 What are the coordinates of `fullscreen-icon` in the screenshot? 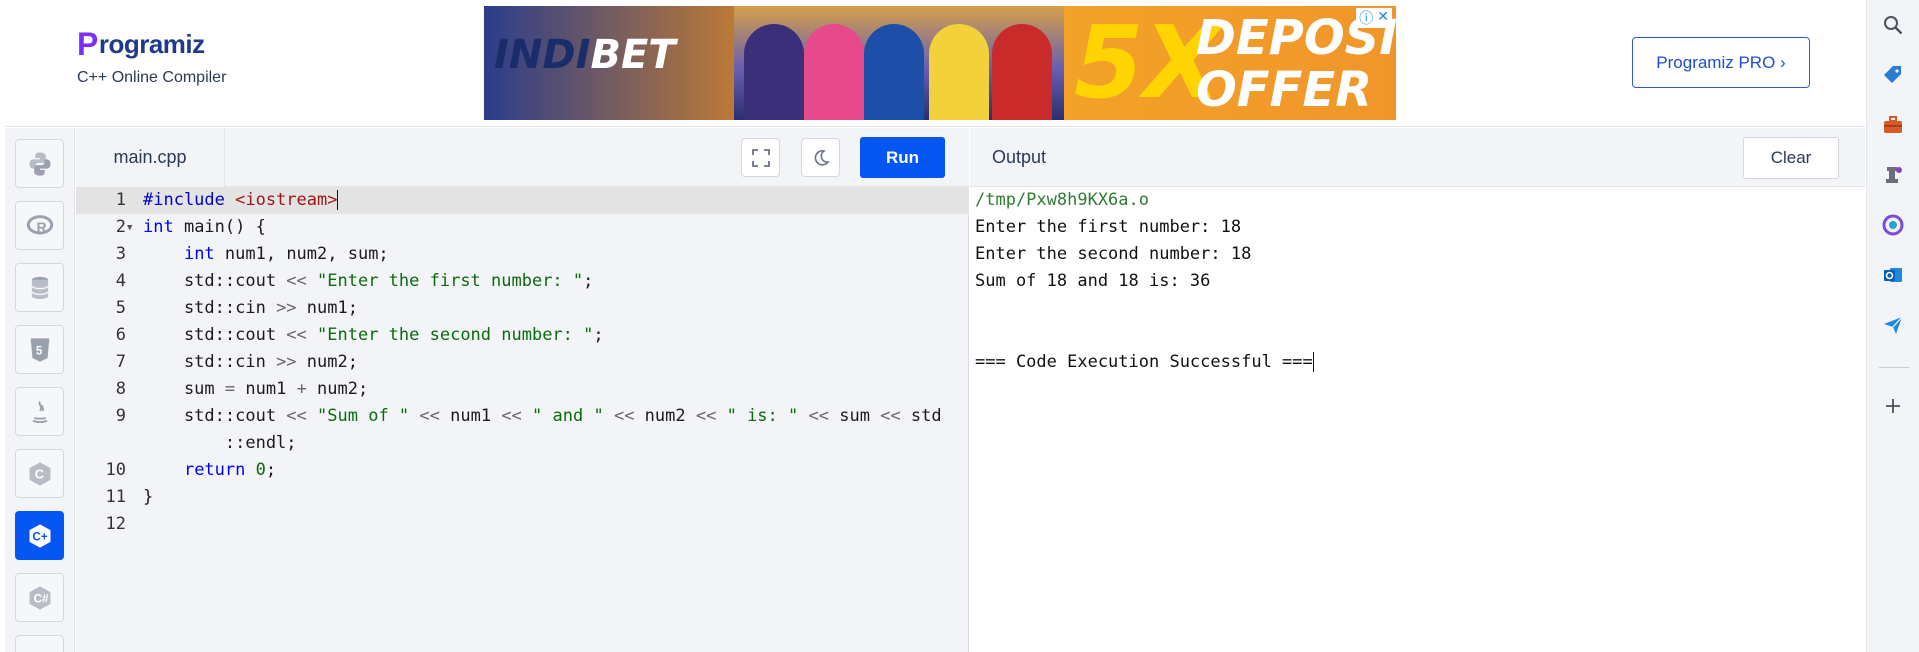 It's located at (760, 157).